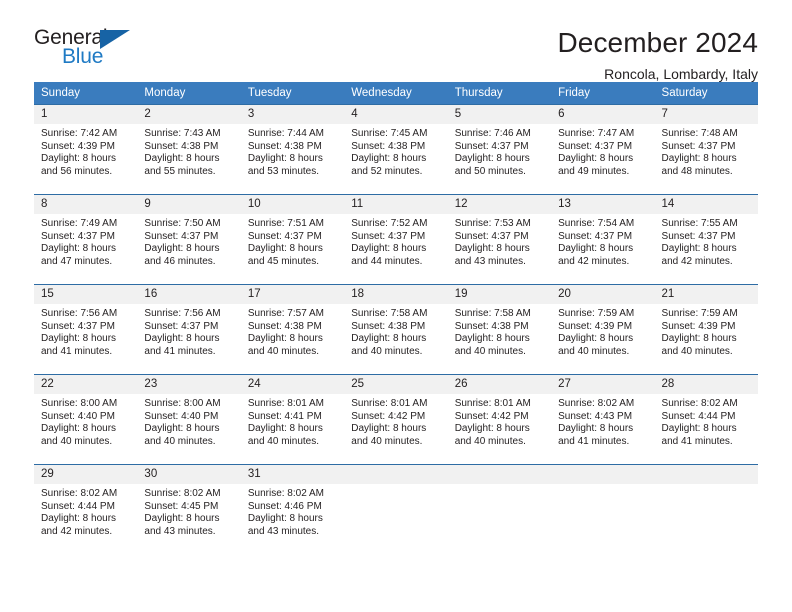 The image size is (792, 612). What do you see at coordinates (499, 474) in the screenshot?
I see `day-number` at bounding box center [499, 474].